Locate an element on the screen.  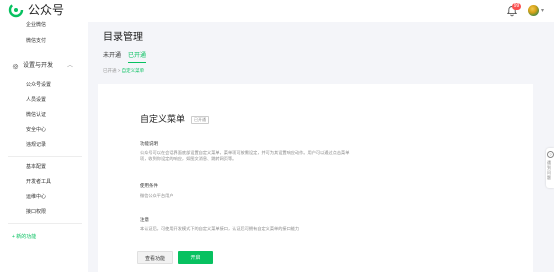
notification-button: 99 is located at coordinates (513, 10).